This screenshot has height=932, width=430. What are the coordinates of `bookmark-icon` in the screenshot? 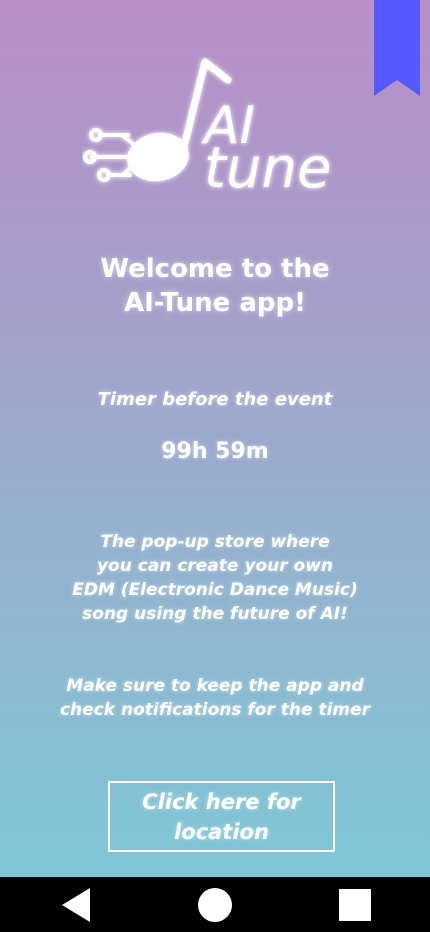 It's located at (397, 48).